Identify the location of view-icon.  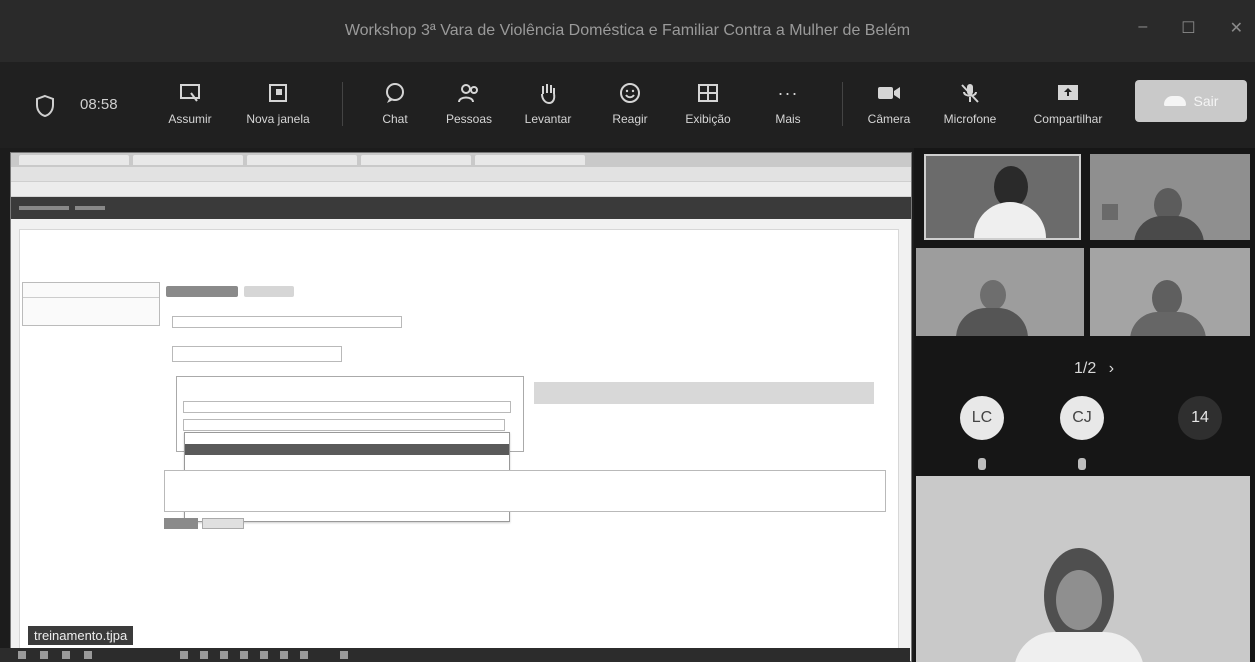
(708, 93).